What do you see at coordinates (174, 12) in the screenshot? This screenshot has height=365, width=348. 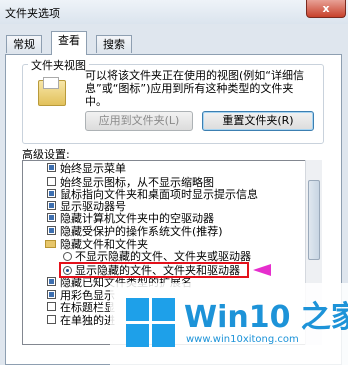 I see `title-bar: 文件夹选项 x` at bounding box center [174, 12].